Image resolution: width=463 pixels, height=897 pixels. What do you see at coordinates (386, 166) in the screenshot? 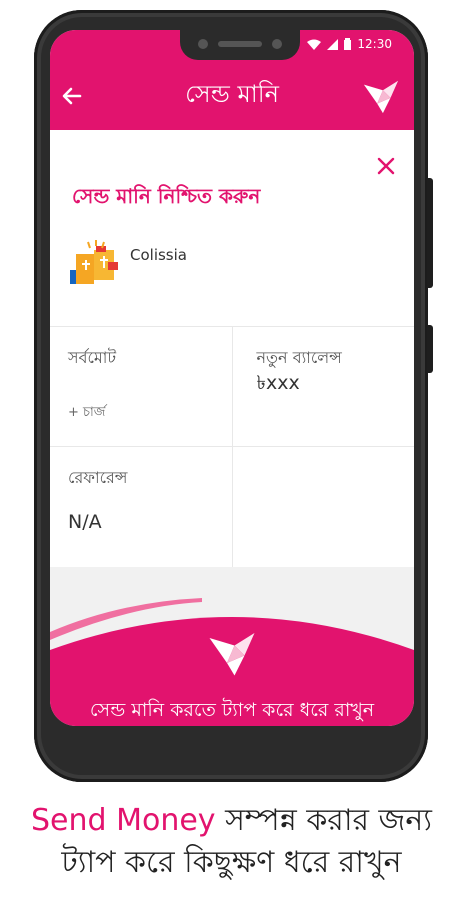
I see `close-icon` at bounding box center [386, 166].